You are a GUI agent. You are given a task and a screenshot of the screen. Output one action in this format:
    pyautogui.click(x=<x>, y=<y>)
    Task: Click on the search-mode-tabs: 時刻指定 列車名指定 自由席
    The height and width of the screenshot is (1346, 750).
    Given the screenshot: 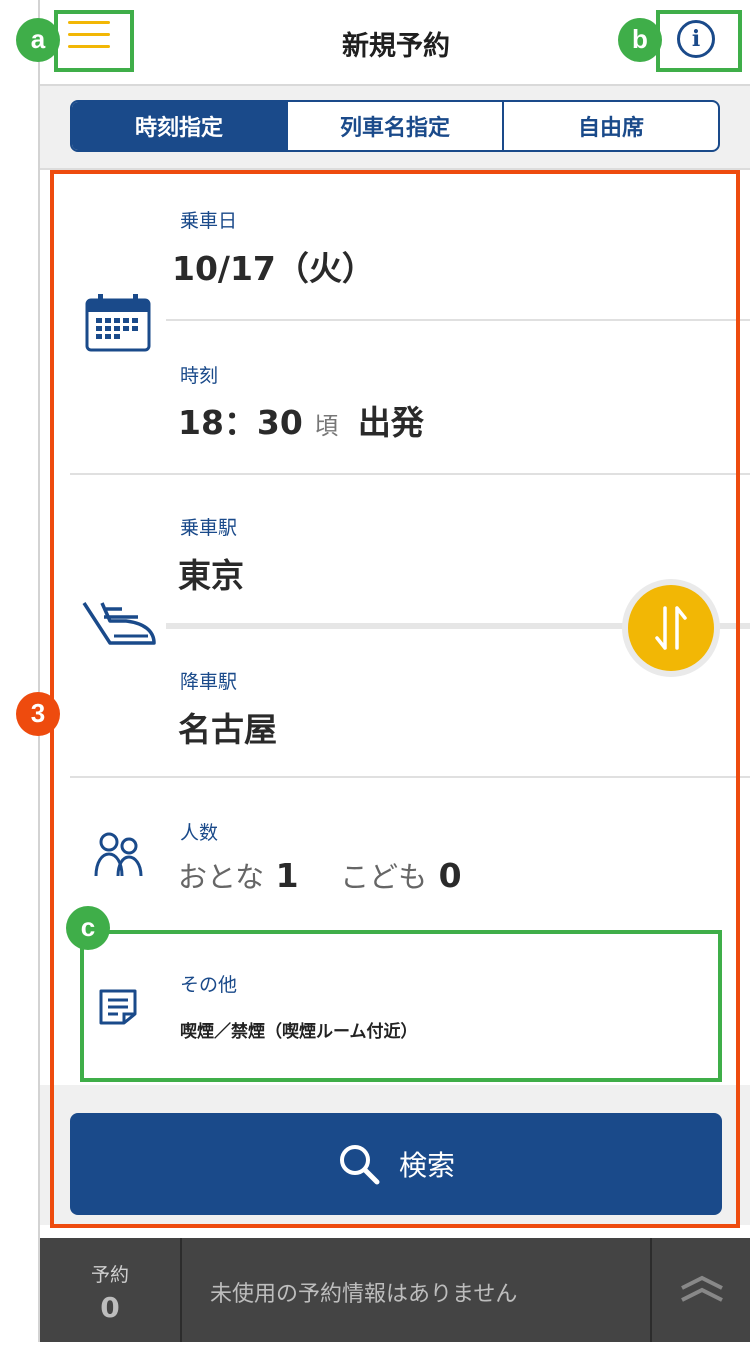 What is the action you would take?
    pyautogui.click(x=395, y=126)
    